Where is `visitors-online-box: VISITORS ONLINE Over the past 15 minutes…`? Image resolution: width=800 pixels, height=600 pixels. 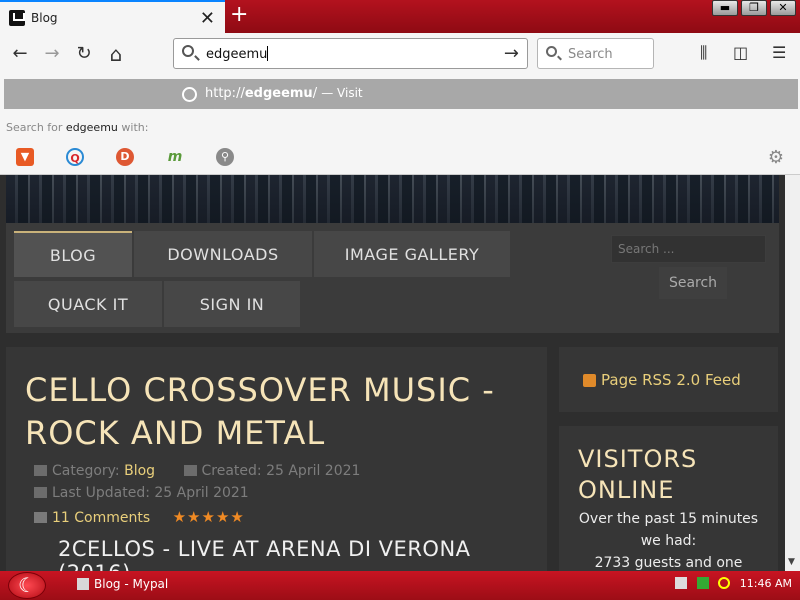
visitors-online-box: VISITORS ONLINE Over the past 15 minutes… is located at coordinates (668, 498).